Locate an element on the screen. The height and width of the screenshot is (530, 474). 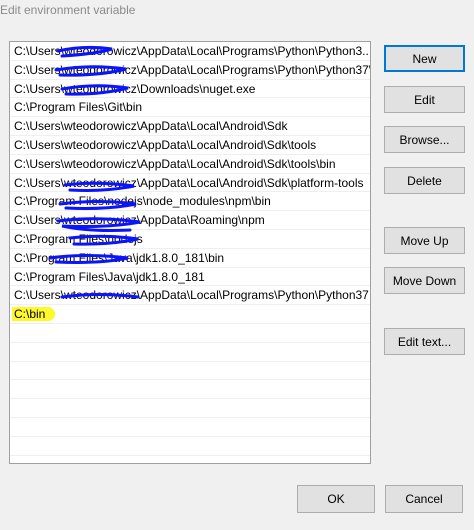
cancel-button: Cancel is located at coordinates (424, 499).